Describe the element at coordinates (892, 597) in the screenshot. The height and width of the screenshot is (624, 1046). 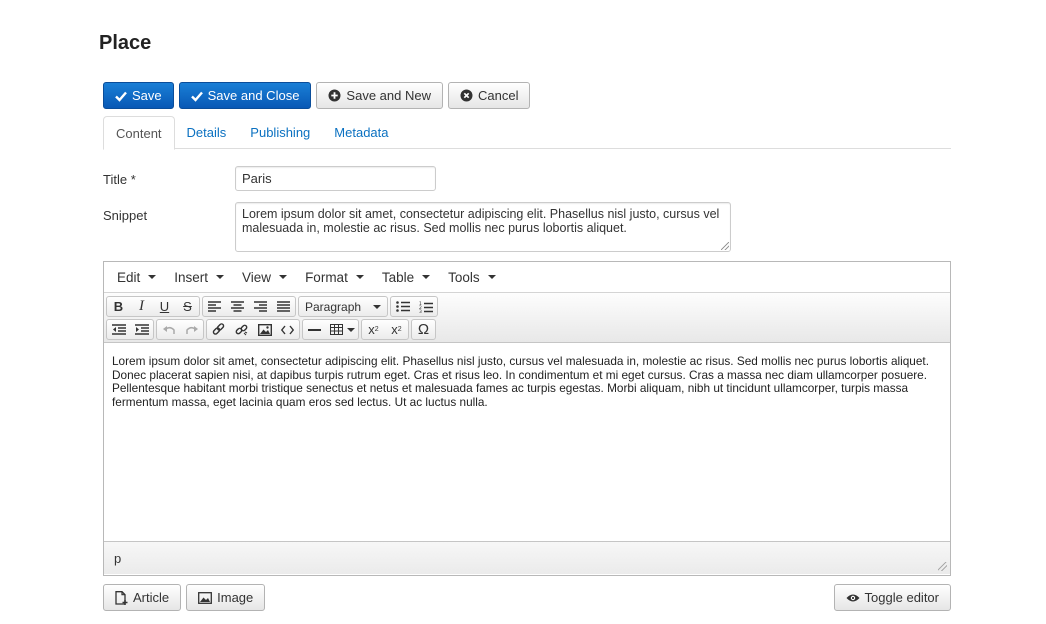
I see `toggle-editor-button: Toggle editor` at that location.